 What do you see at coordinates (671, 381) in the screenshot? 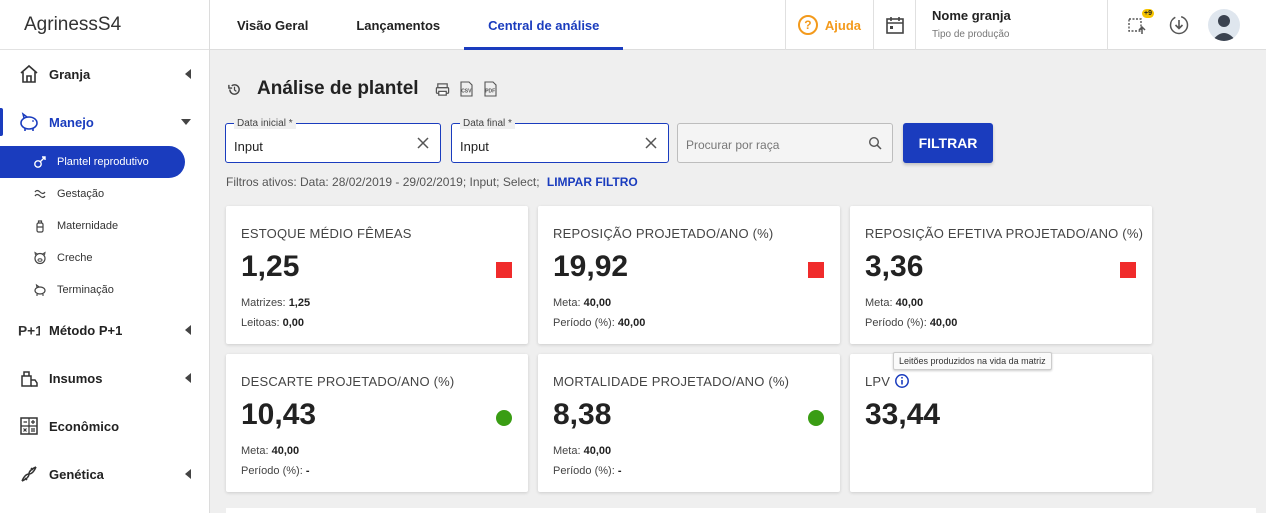
I see `card-title: MORTALIDADE PROJETADO/ANO (%)` at bounding box center [671, 381].